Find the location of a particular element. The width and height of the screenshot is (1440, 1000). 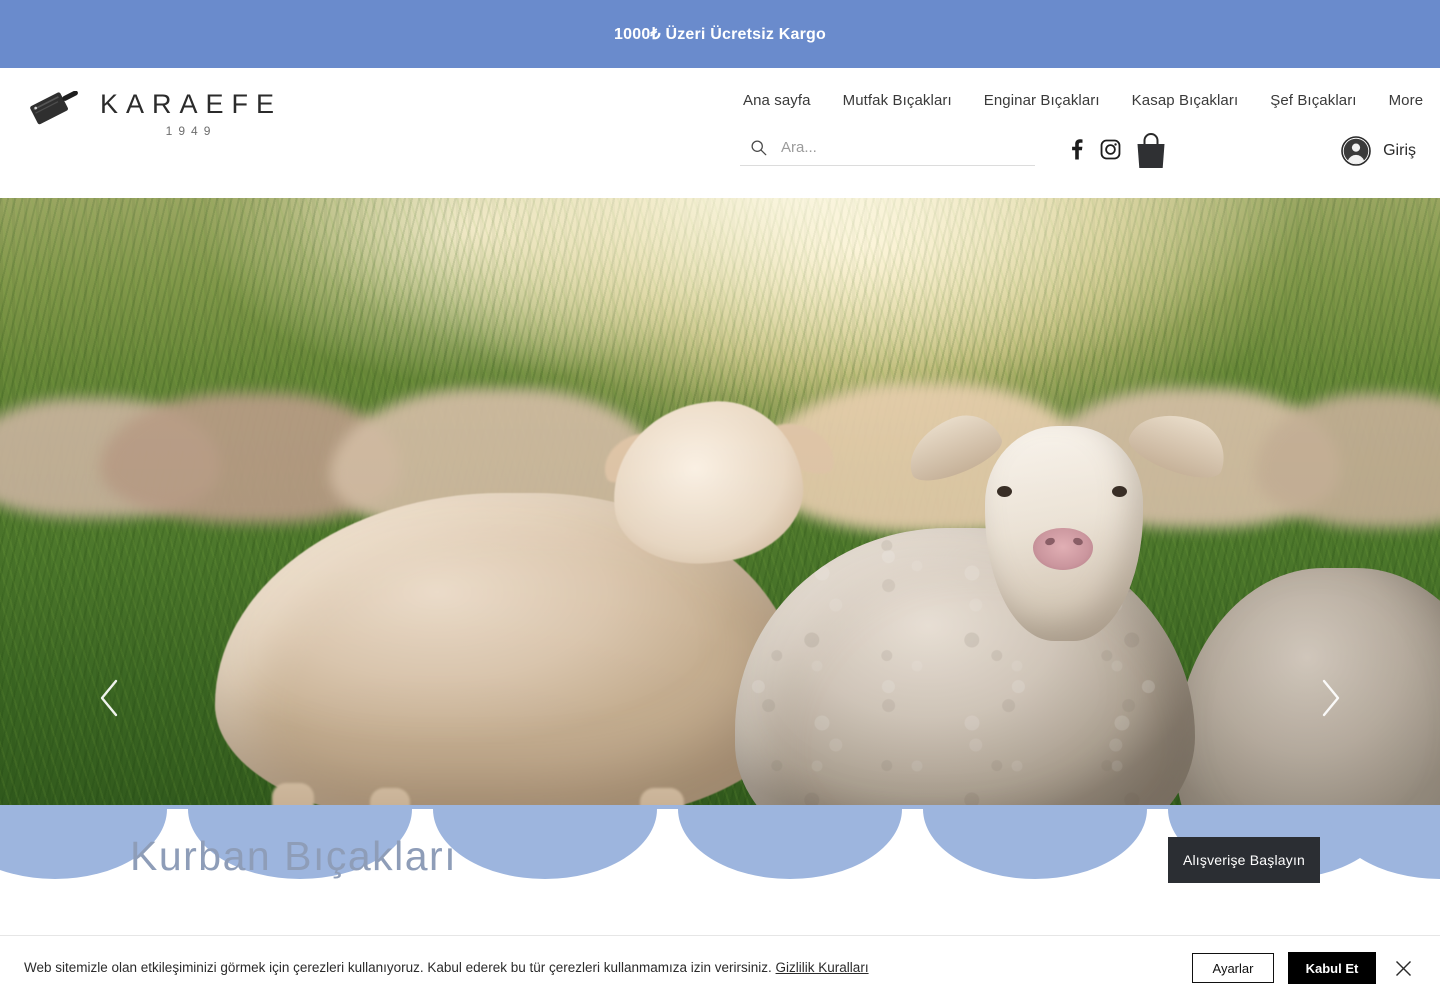

brand-logo: KARAEFE 1949 is located at coordinates (156, 113).